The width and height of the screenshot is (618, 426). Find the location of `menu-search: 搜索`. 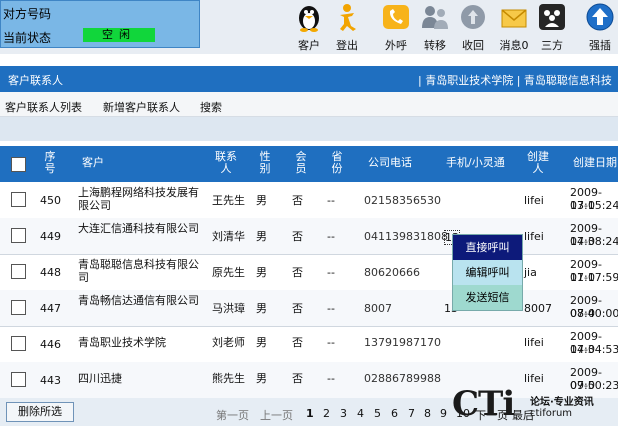

menu-search: 搜索 is located at coordinates (211, 107).